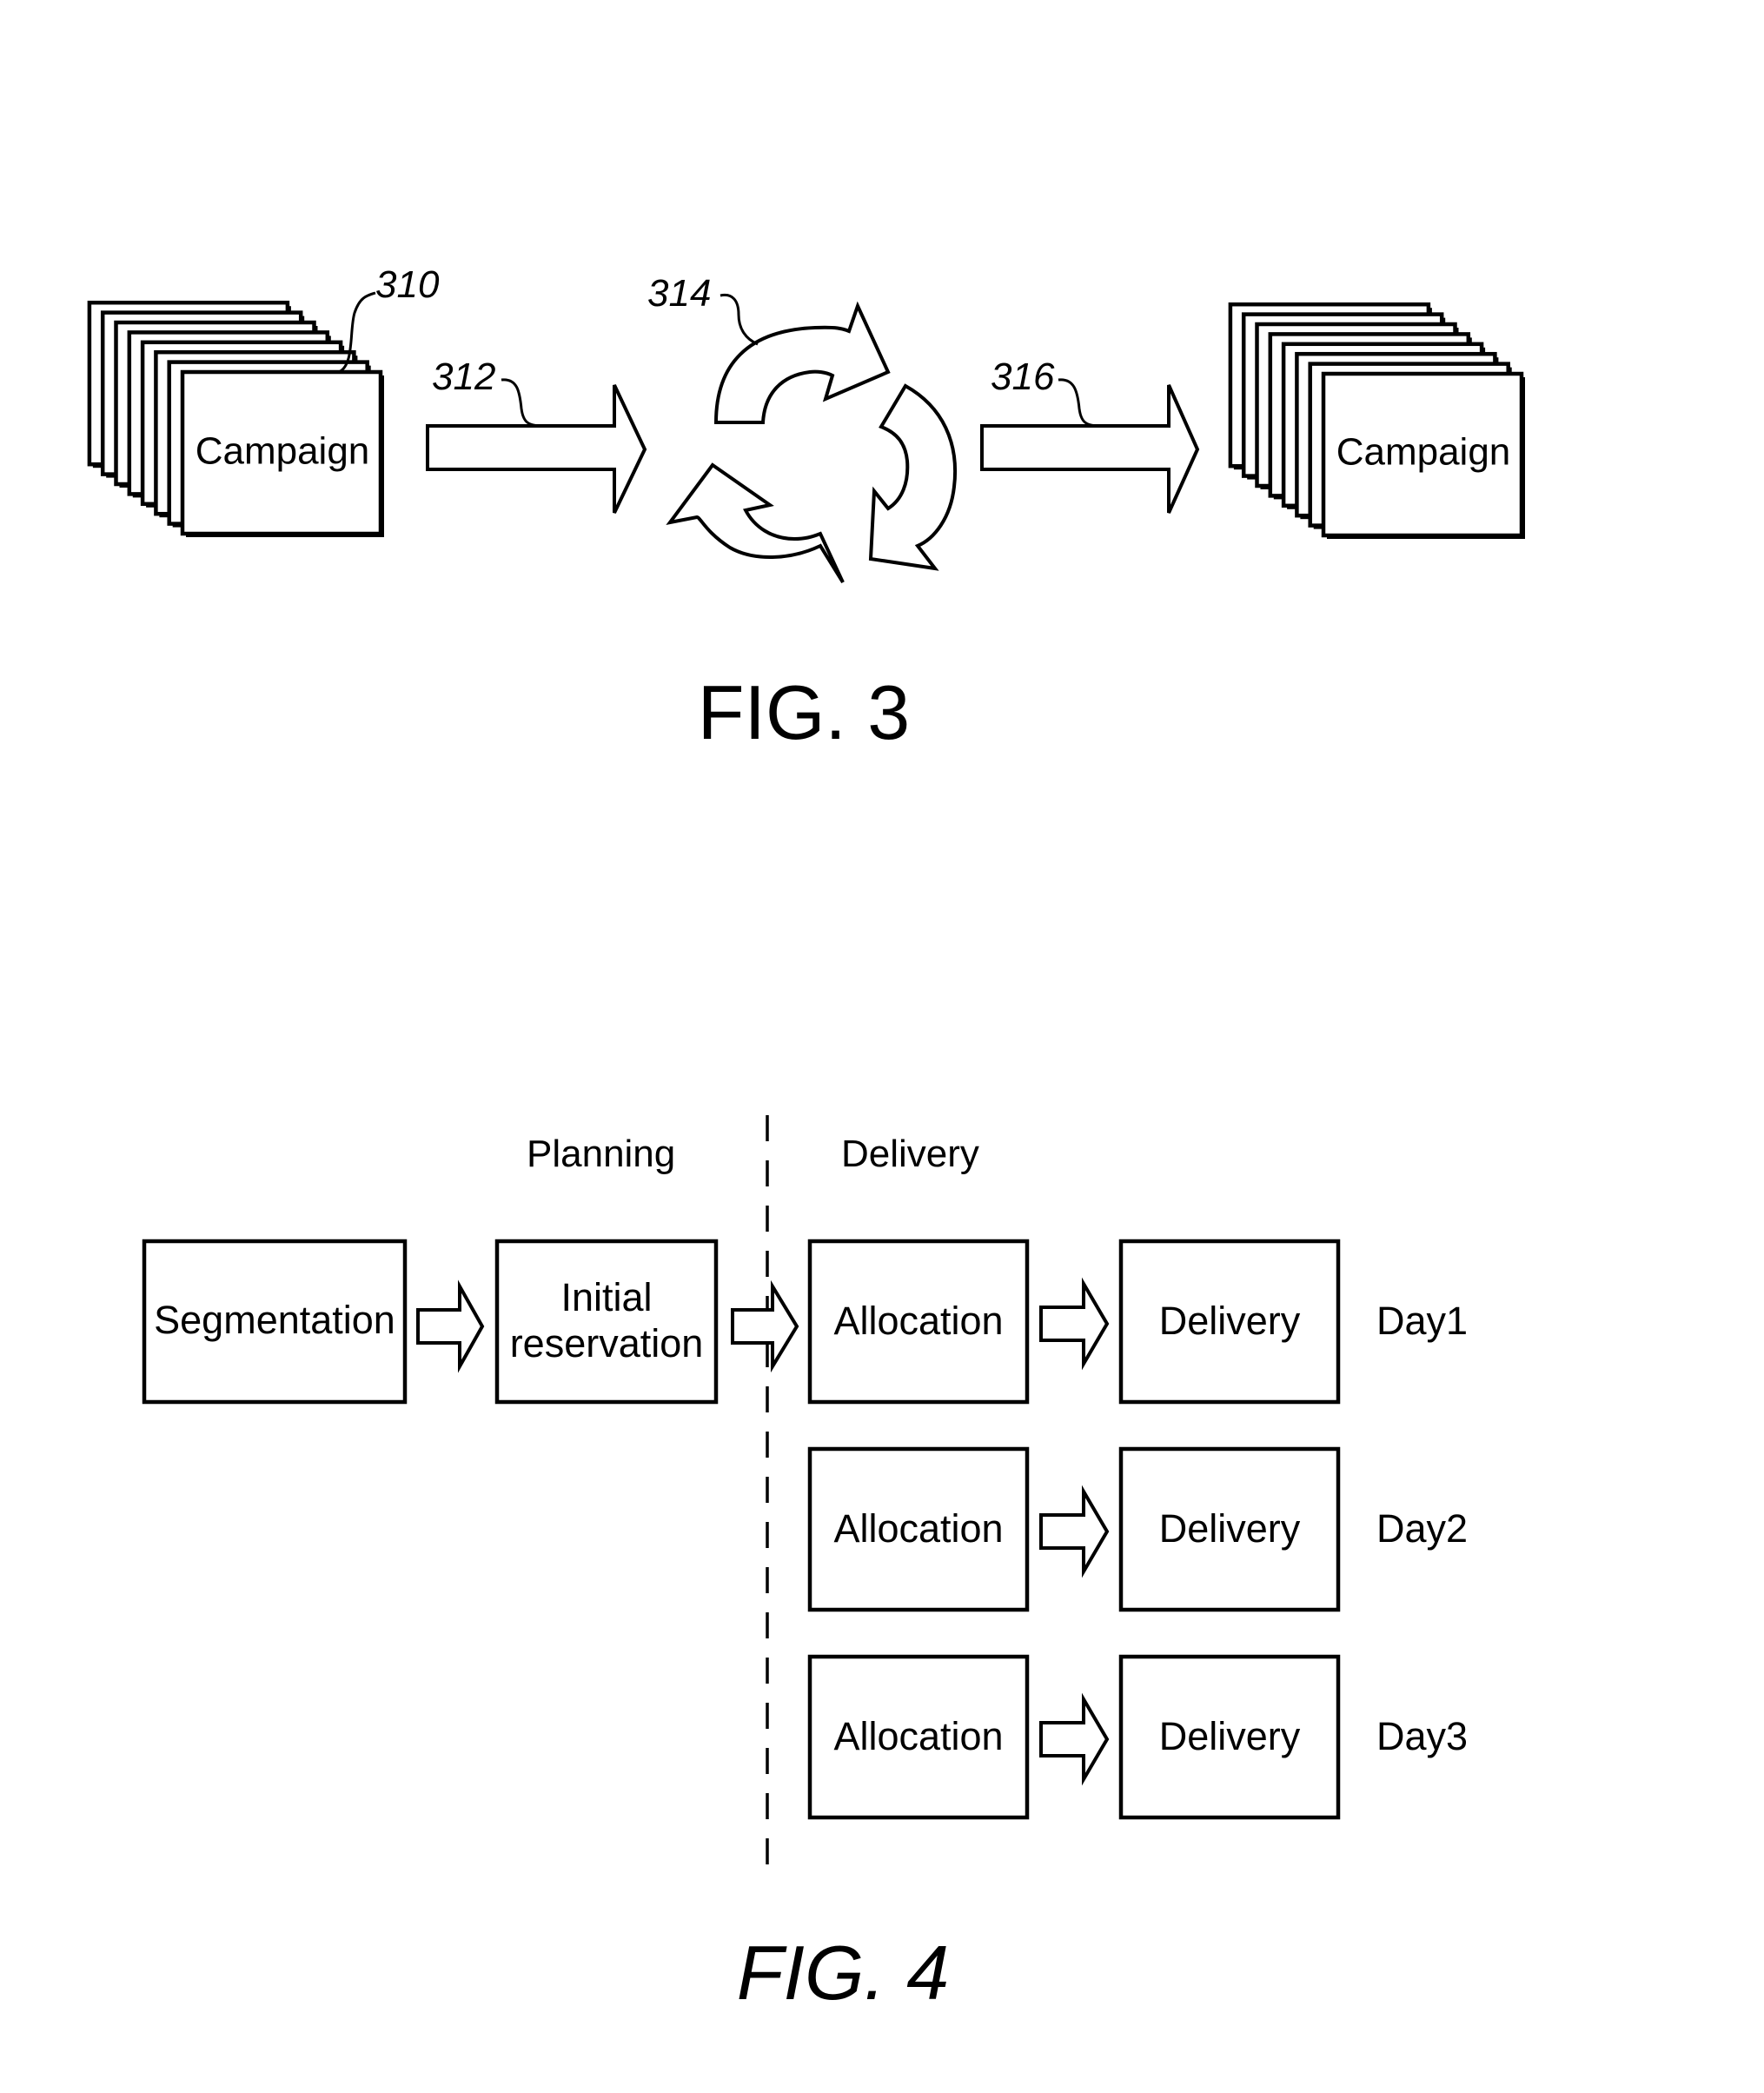 The width and height of the screenshot is (1764, 2093). What do you see at coordinates (1422, 1321) in the screenshot?
I see `day-label: Day1` at bounding box center [1422, 1321].